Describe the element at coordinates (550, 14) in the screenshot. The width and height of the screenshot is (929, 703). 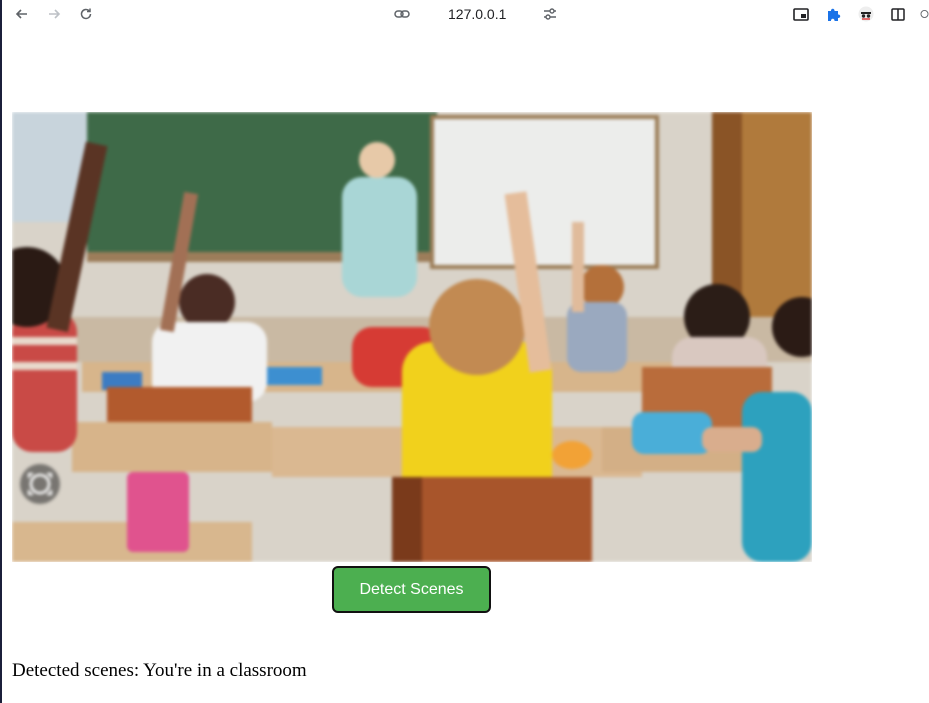
I see `tune-icon` at that location.